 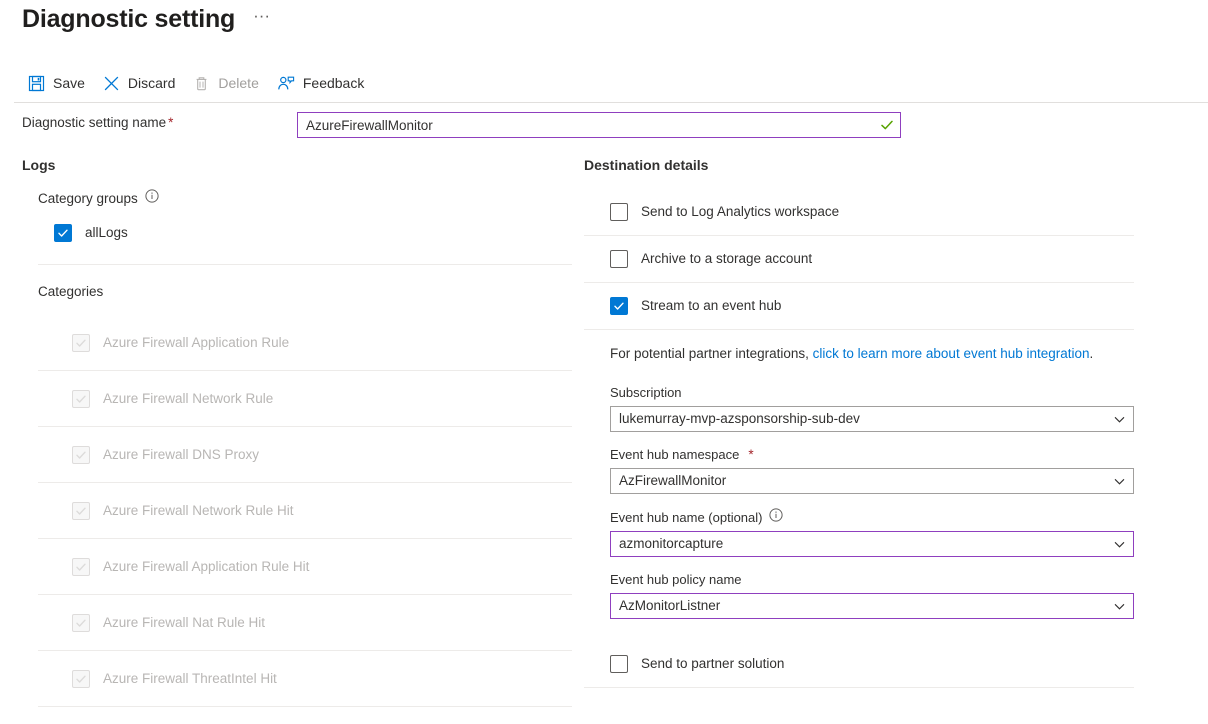 I want to click on checkbox-row-storage-account: Archive to a storage account, so click(x=877, y=259).